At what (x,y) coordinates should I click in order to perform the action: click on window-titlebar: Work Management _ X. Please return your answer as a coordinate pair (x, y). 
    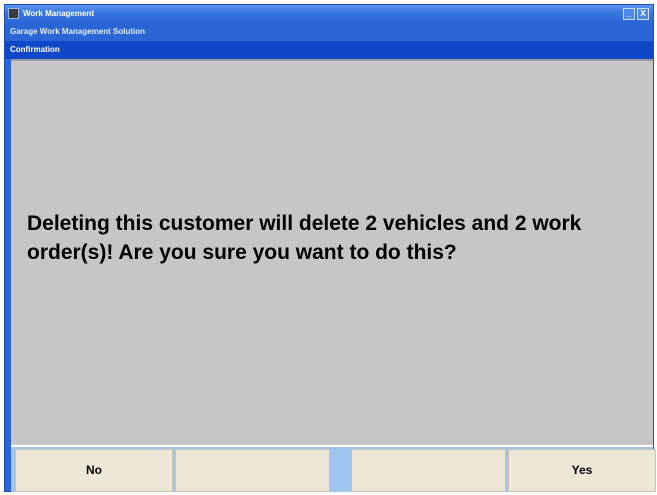
    Looking at the image, I should click on (329, 14).